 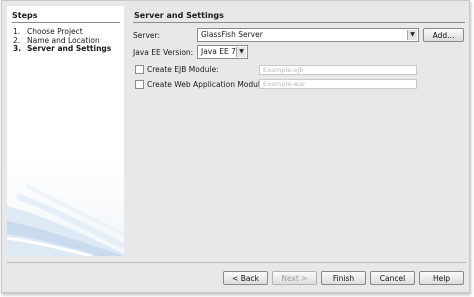 I want to click on back-button: < Back, so click(x=245, y=278).